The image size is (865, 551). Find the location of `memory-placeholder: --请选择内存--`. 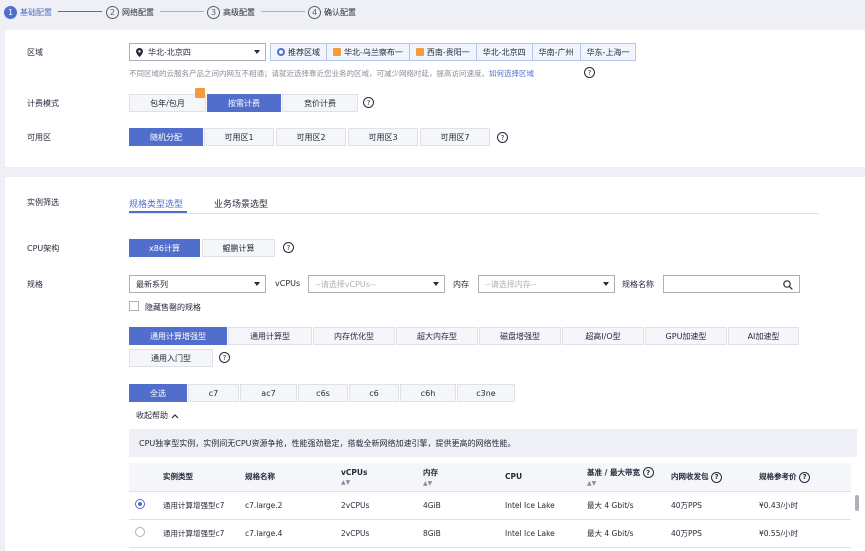

memory-placeholder: --请选择内存-- is located at coordinates (511, 284).